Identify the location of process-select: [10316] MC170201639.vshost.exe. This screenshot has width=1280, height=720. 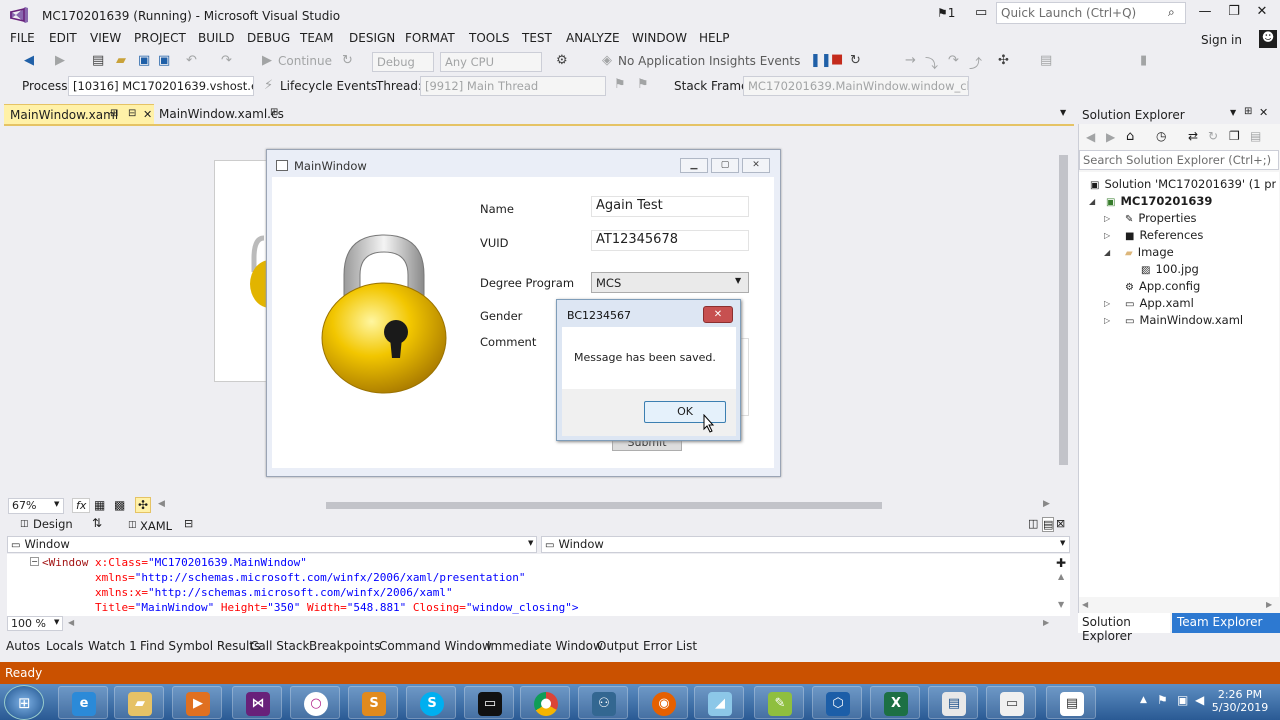
(161, 86).